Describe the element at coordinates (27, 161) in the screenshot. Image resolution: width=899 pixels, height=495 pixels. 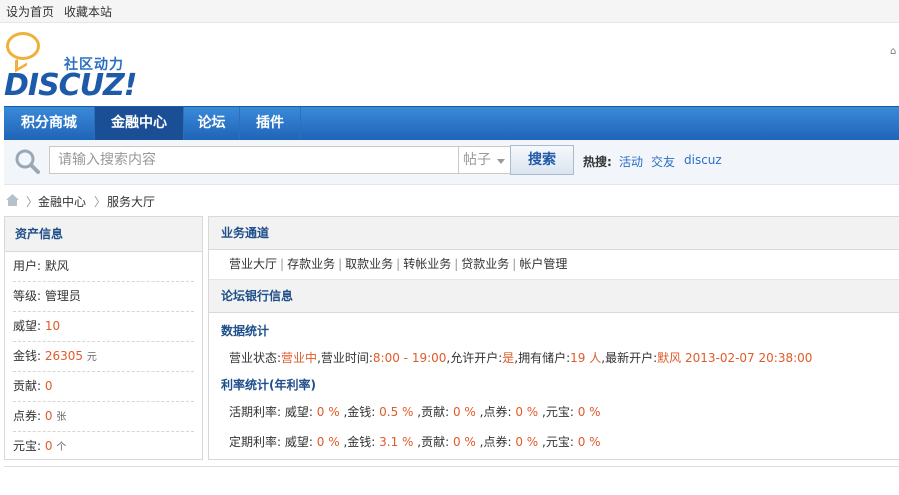
I see `search-icon` at that location.